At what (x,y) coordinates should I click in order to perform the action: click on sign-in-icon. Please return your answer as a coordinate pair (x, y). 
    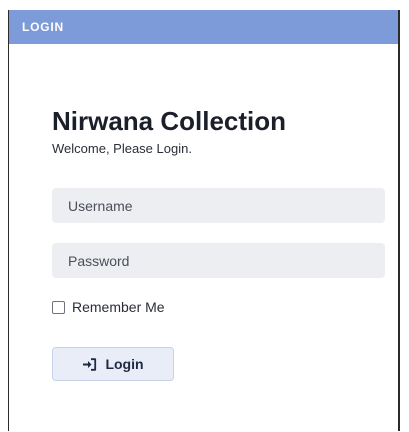
    Looking at the image, I should click on (90, 364).